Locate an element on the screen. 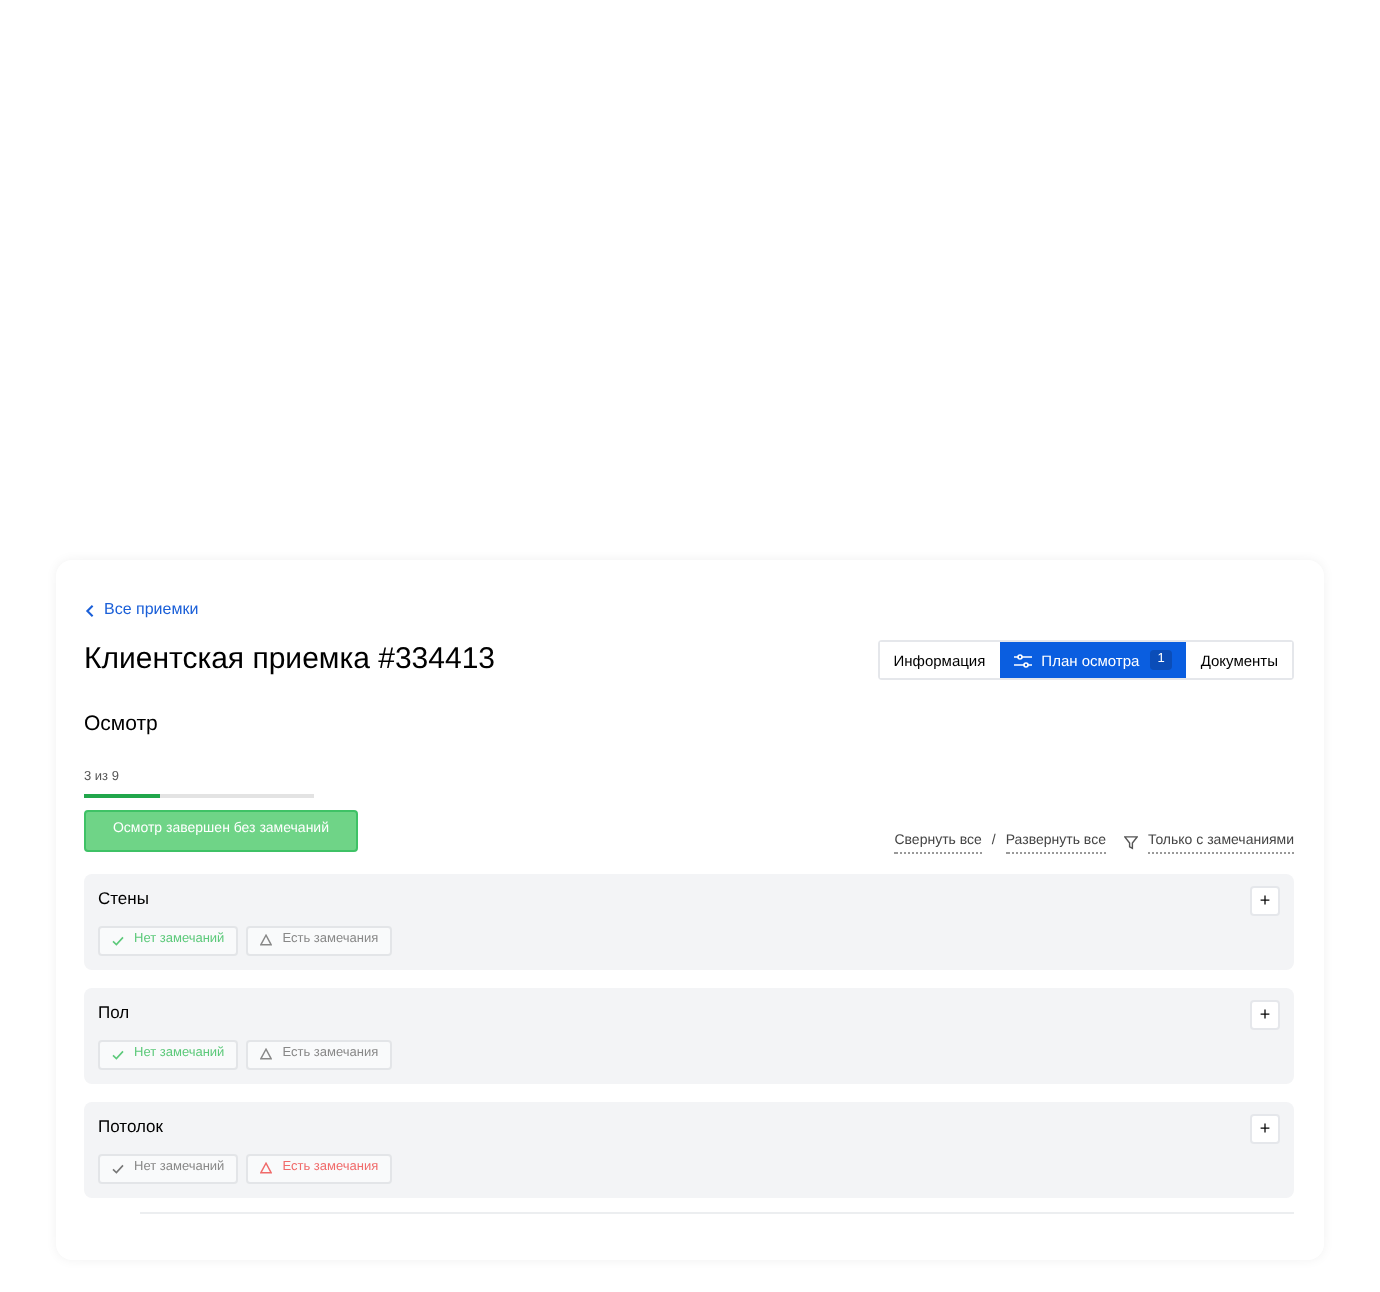 This screenshot has height=1292, width=1380. filter-icon is located at coordinates (1130, 842).